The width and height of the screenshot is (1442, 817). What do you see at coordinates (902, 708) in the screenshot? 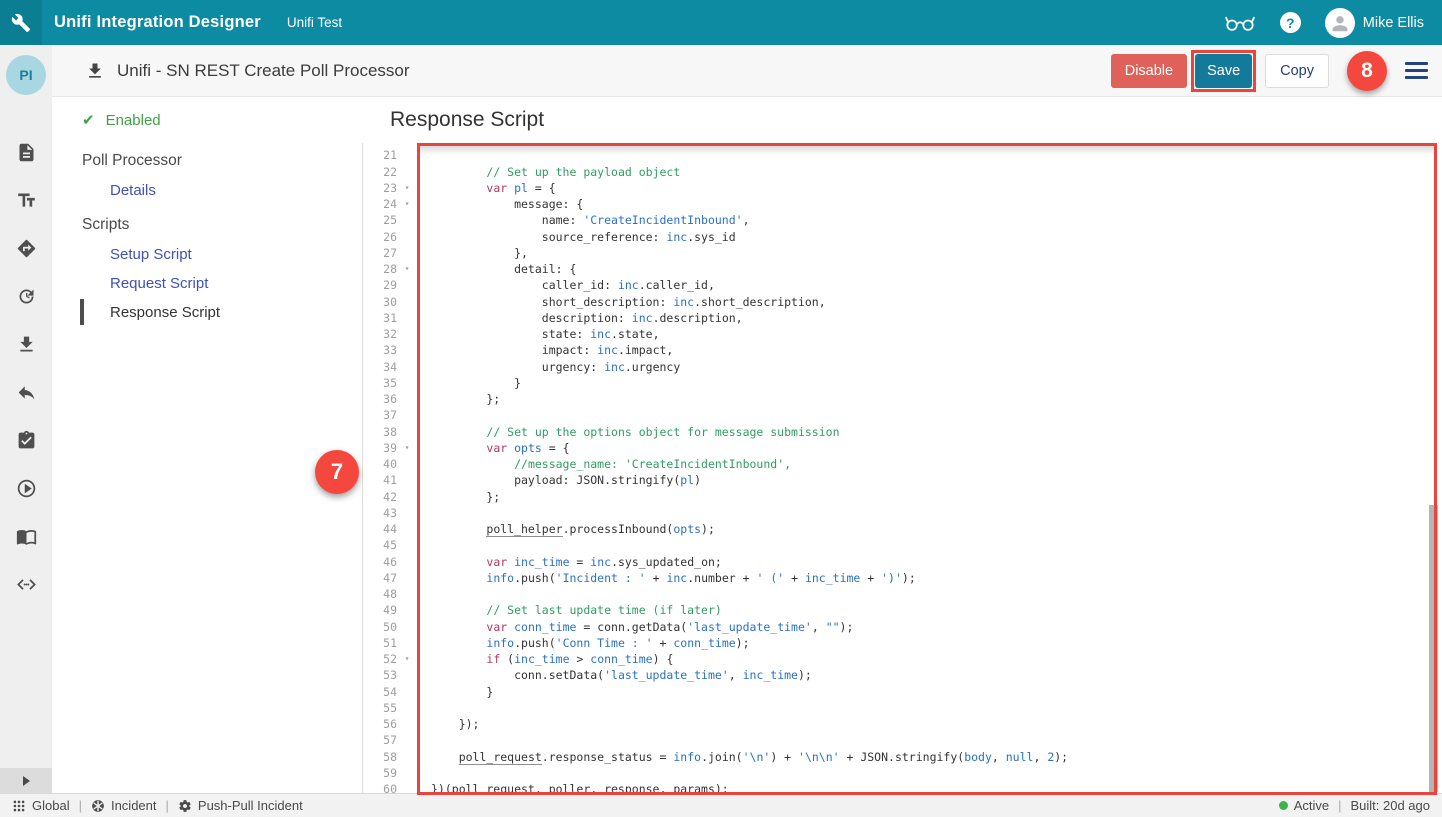
I see `code-line: 55` at bounding box center [902, 708].